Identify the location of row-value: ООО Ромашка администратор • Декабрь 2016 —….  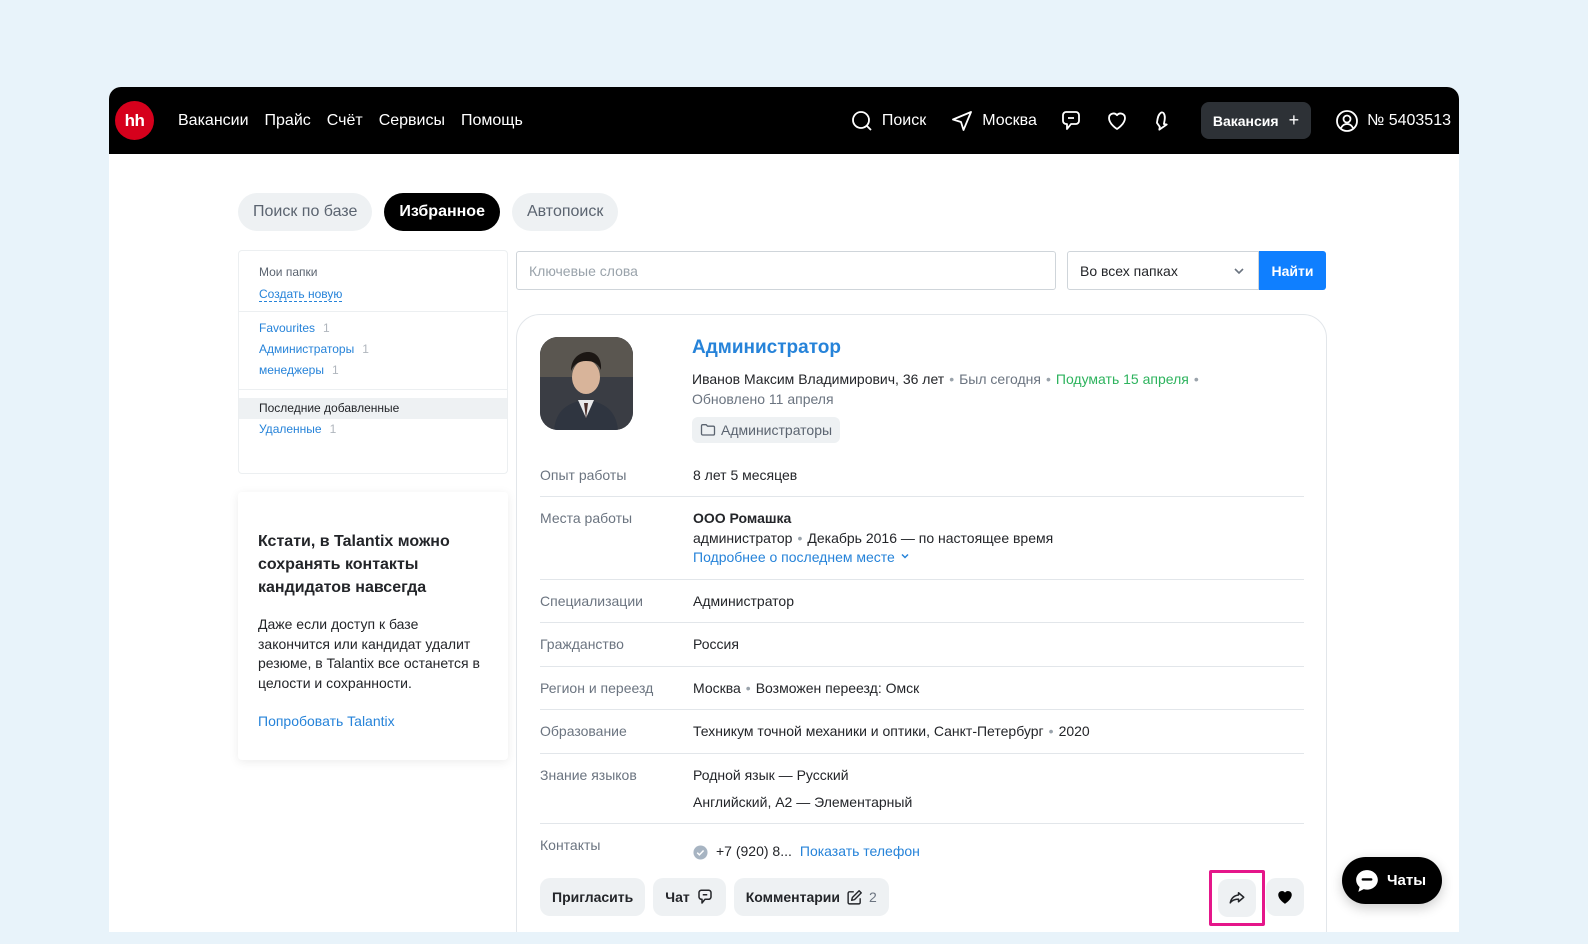
(873, 544).